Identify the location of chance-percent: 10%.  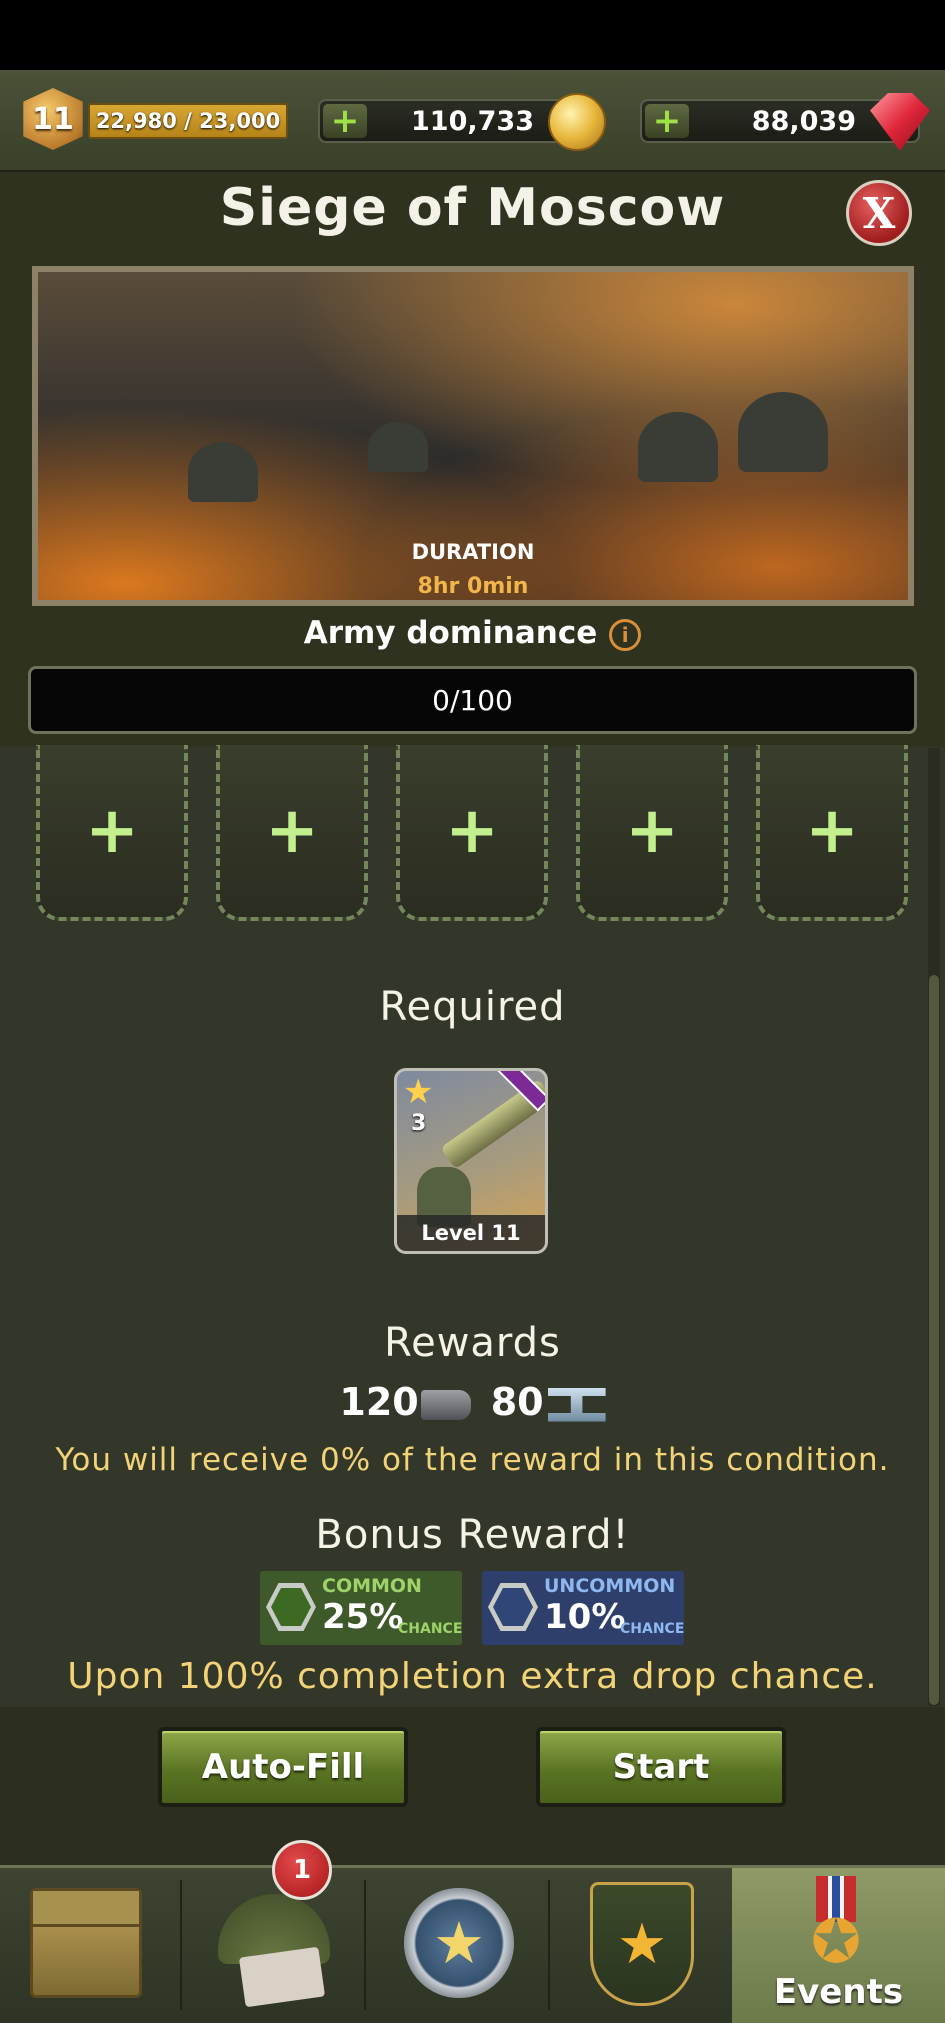
(585, 1617).